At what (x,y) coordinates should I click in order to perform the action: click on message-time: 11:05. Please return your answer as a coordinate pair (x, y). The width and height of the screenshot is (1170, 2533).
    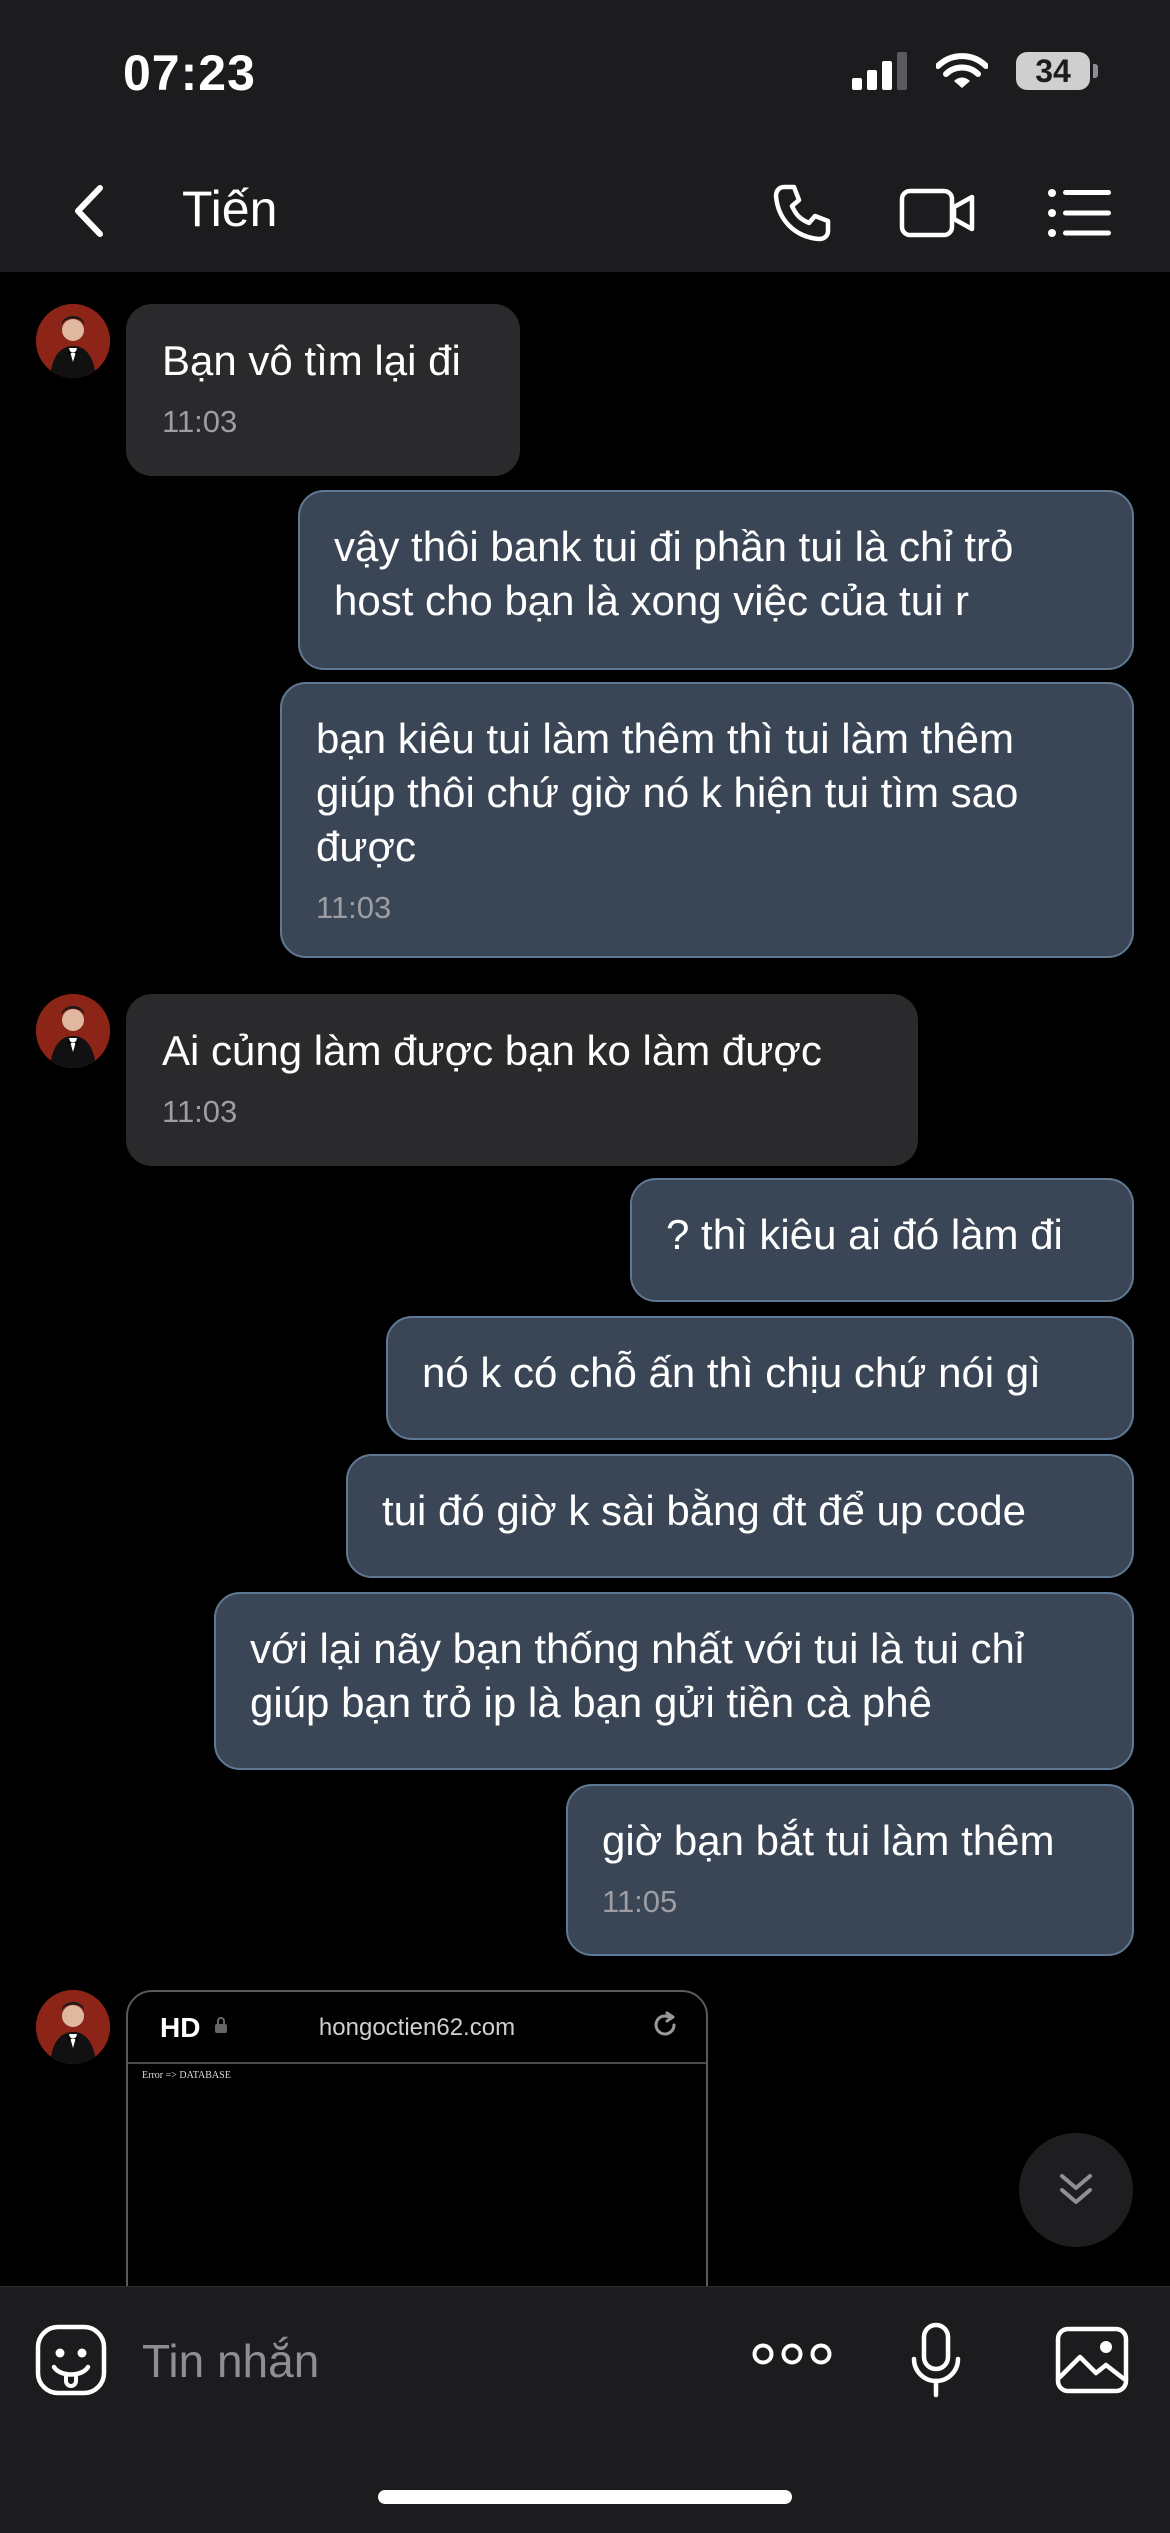
    Looking at the image, I should click on (640, 1901).